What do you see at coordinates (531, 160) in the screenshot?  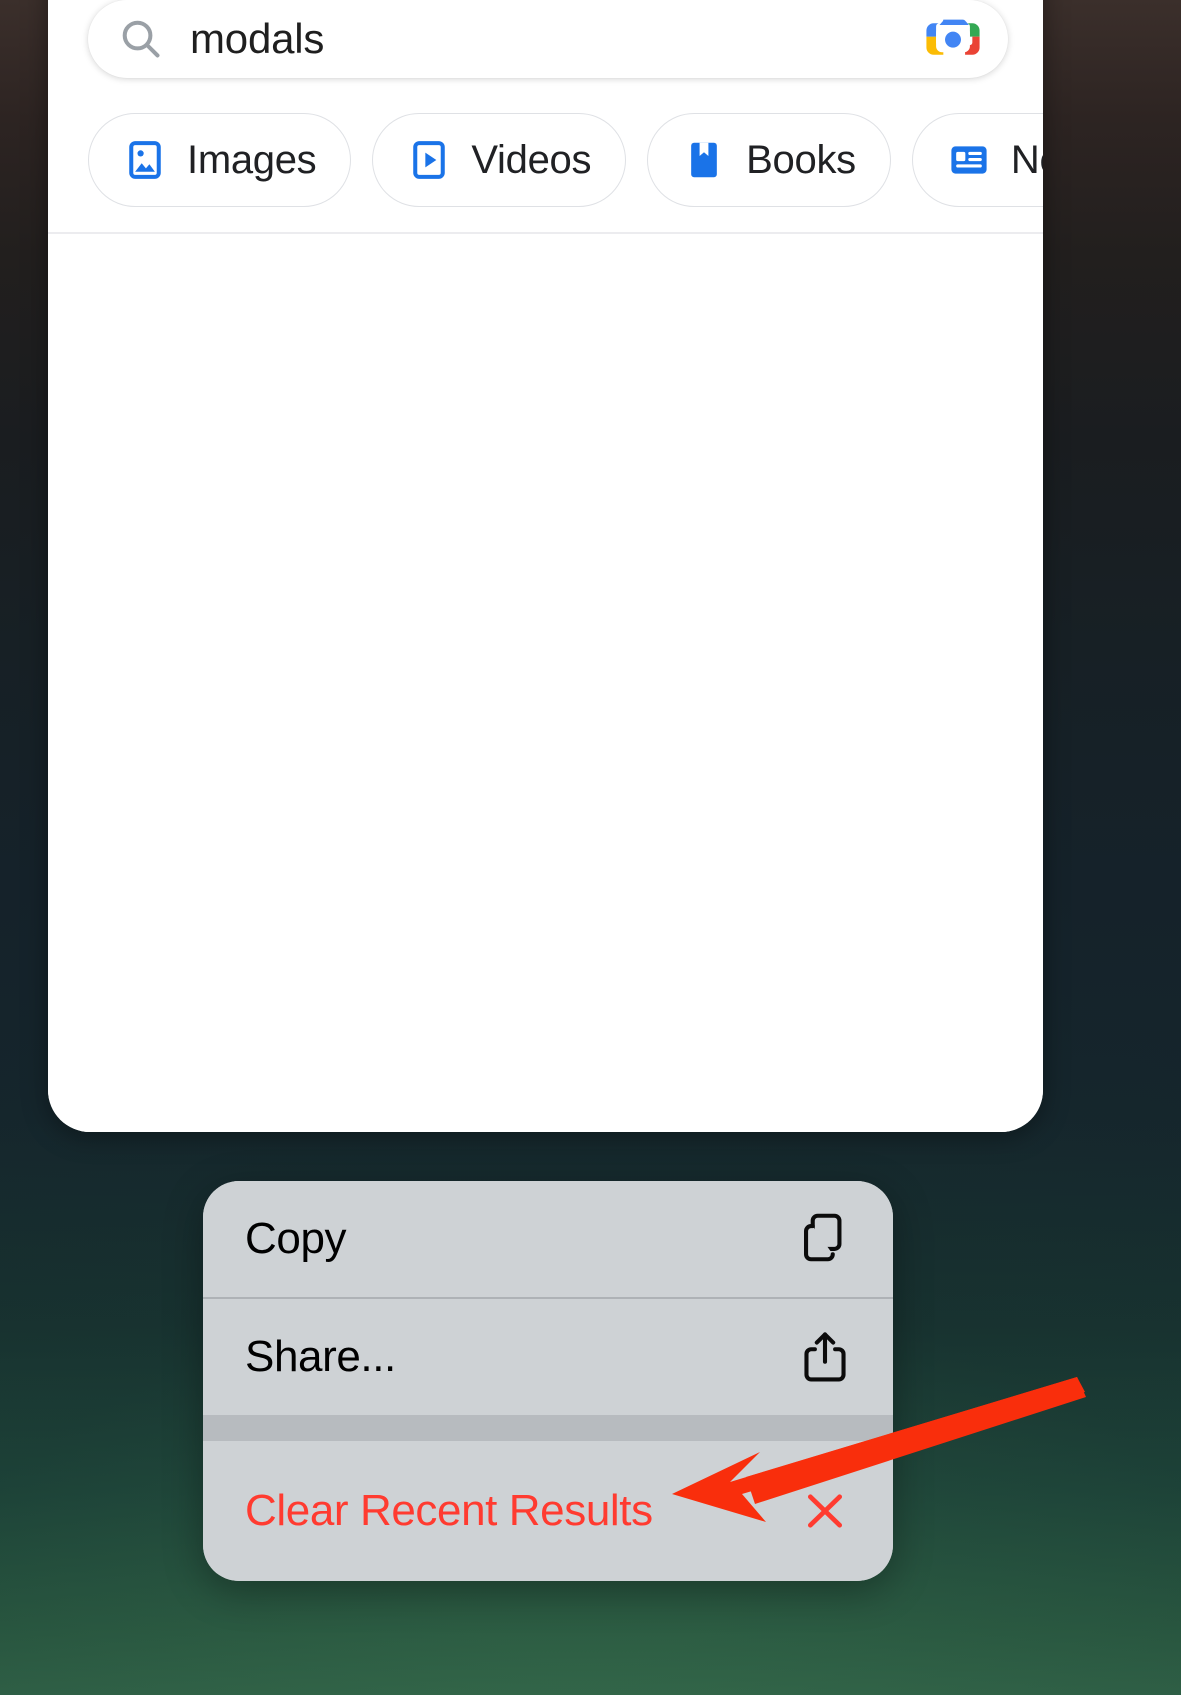 I see `chip-videos-label: Videos` at bounding box center [531, 160].